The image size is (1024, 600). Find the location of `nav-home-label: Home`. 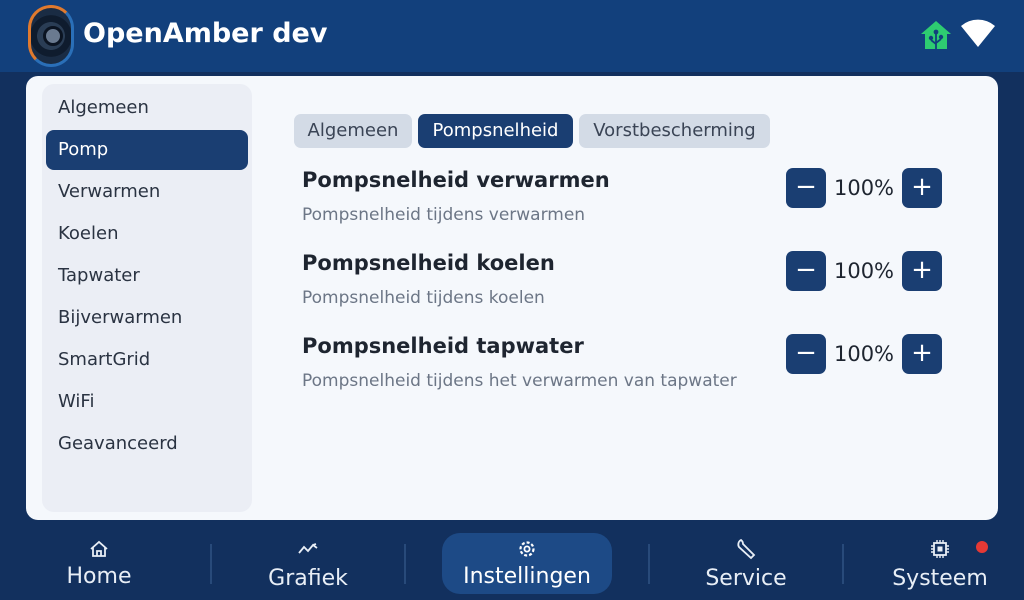

nav-home-label: Home is located at coordinates (99, 576).